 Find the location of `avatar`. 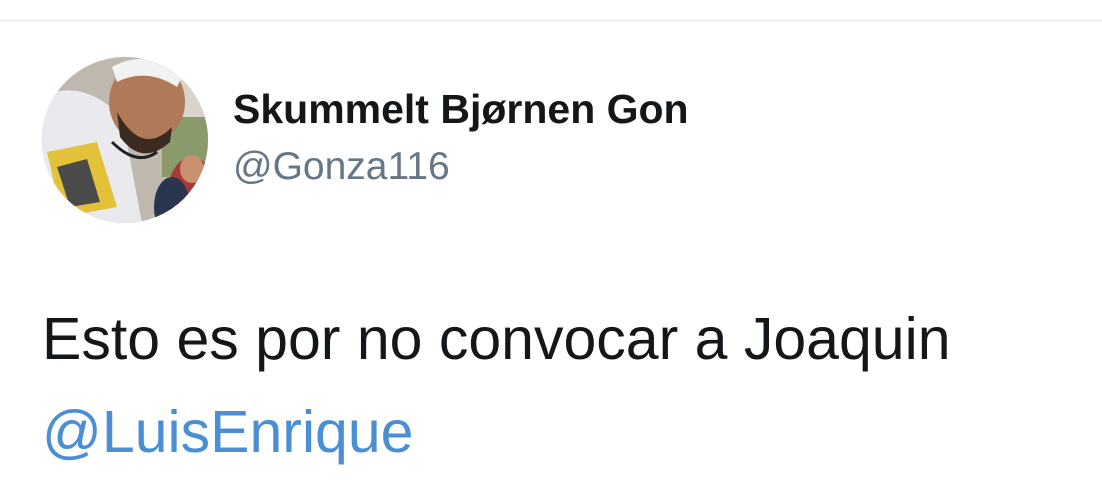

avatar is located at coordinates (125, 140).